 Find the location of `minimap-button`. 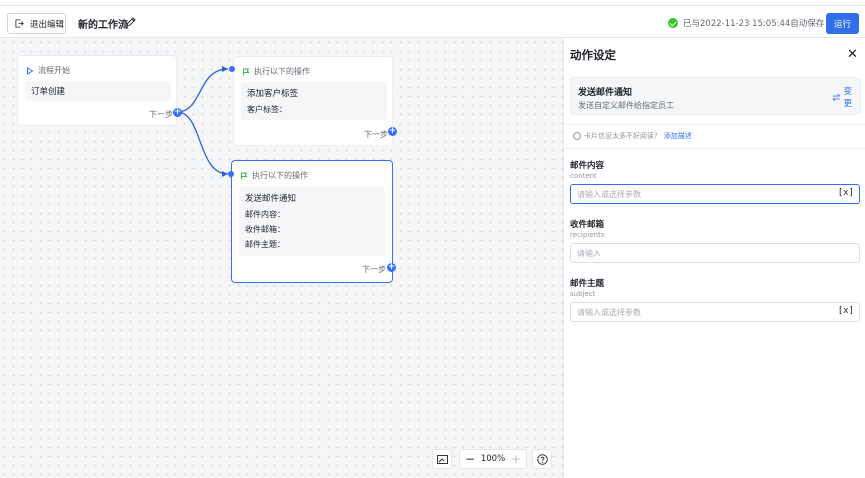

minimap-button is located at coordinates (442, 459).